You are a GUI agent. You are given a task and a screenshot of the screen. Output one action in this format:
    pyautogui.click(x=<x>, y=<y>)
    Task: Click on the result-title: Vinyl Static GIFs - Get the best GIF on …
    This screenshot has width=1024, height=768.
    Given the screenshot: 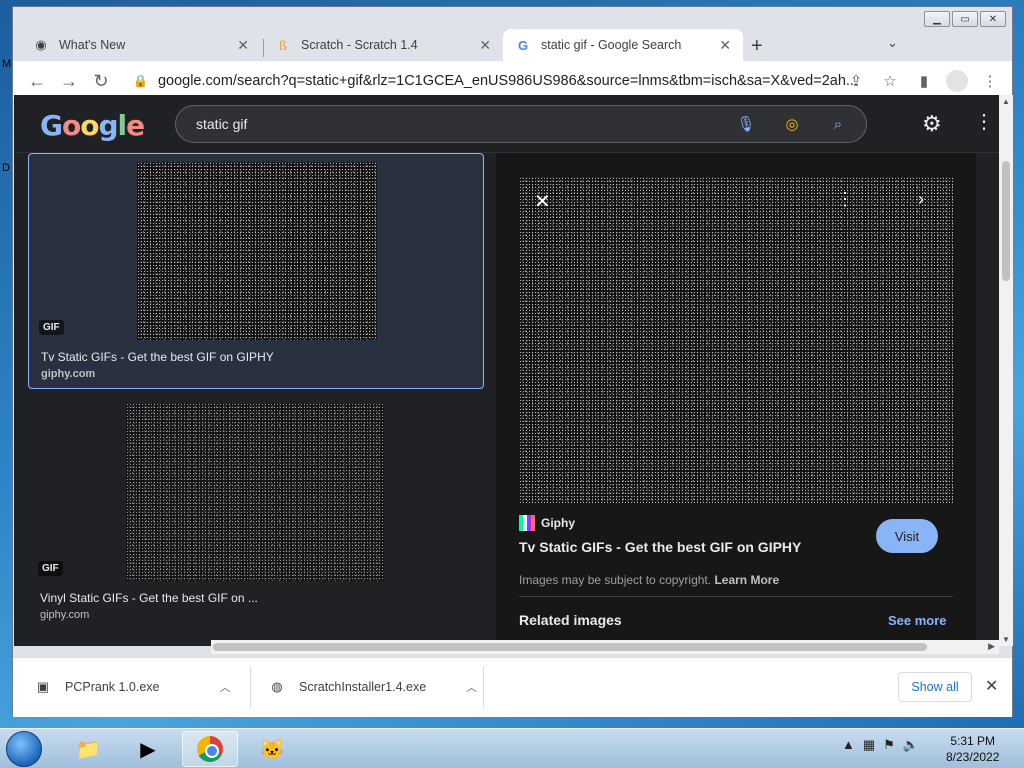 What is the action you would take?
    pyautogui.click(x=149, y=598)
    